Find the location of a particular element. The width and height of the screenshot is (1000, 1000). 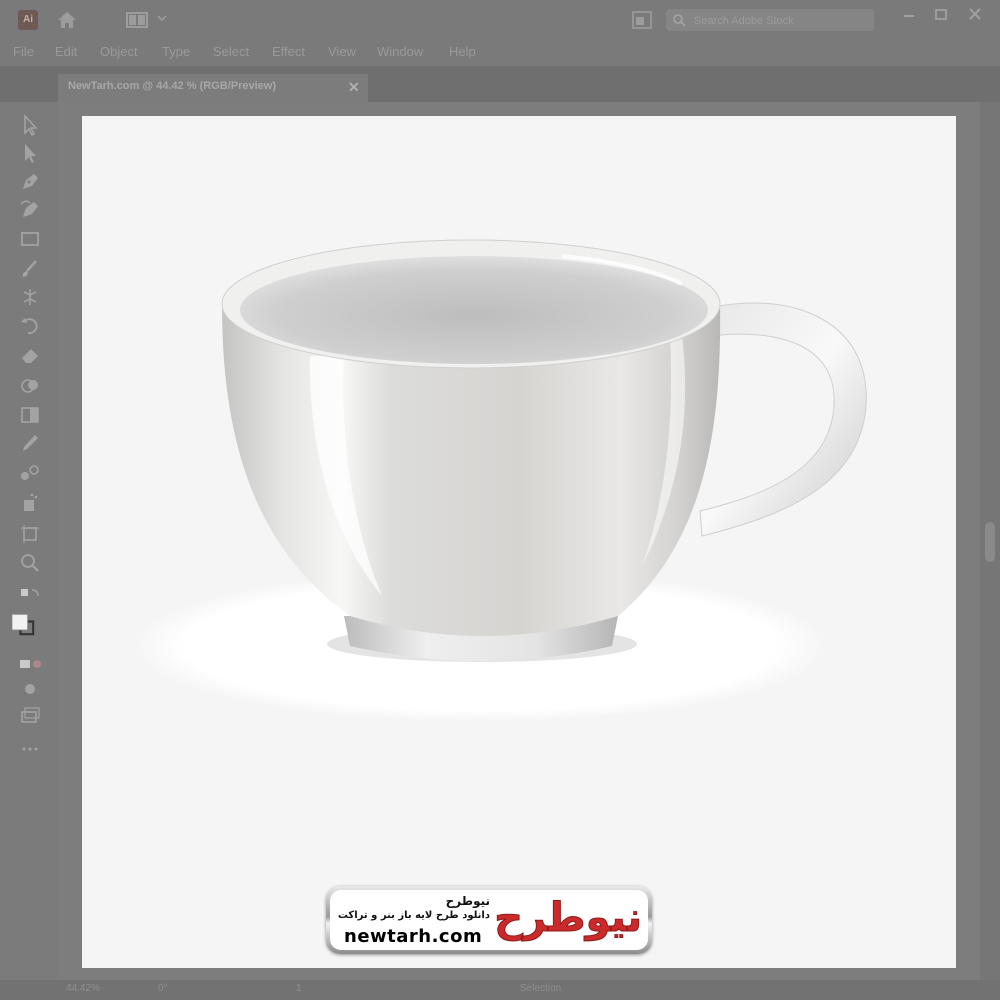

watermark-title: نیوطرح is located at coordinates (467, 901).